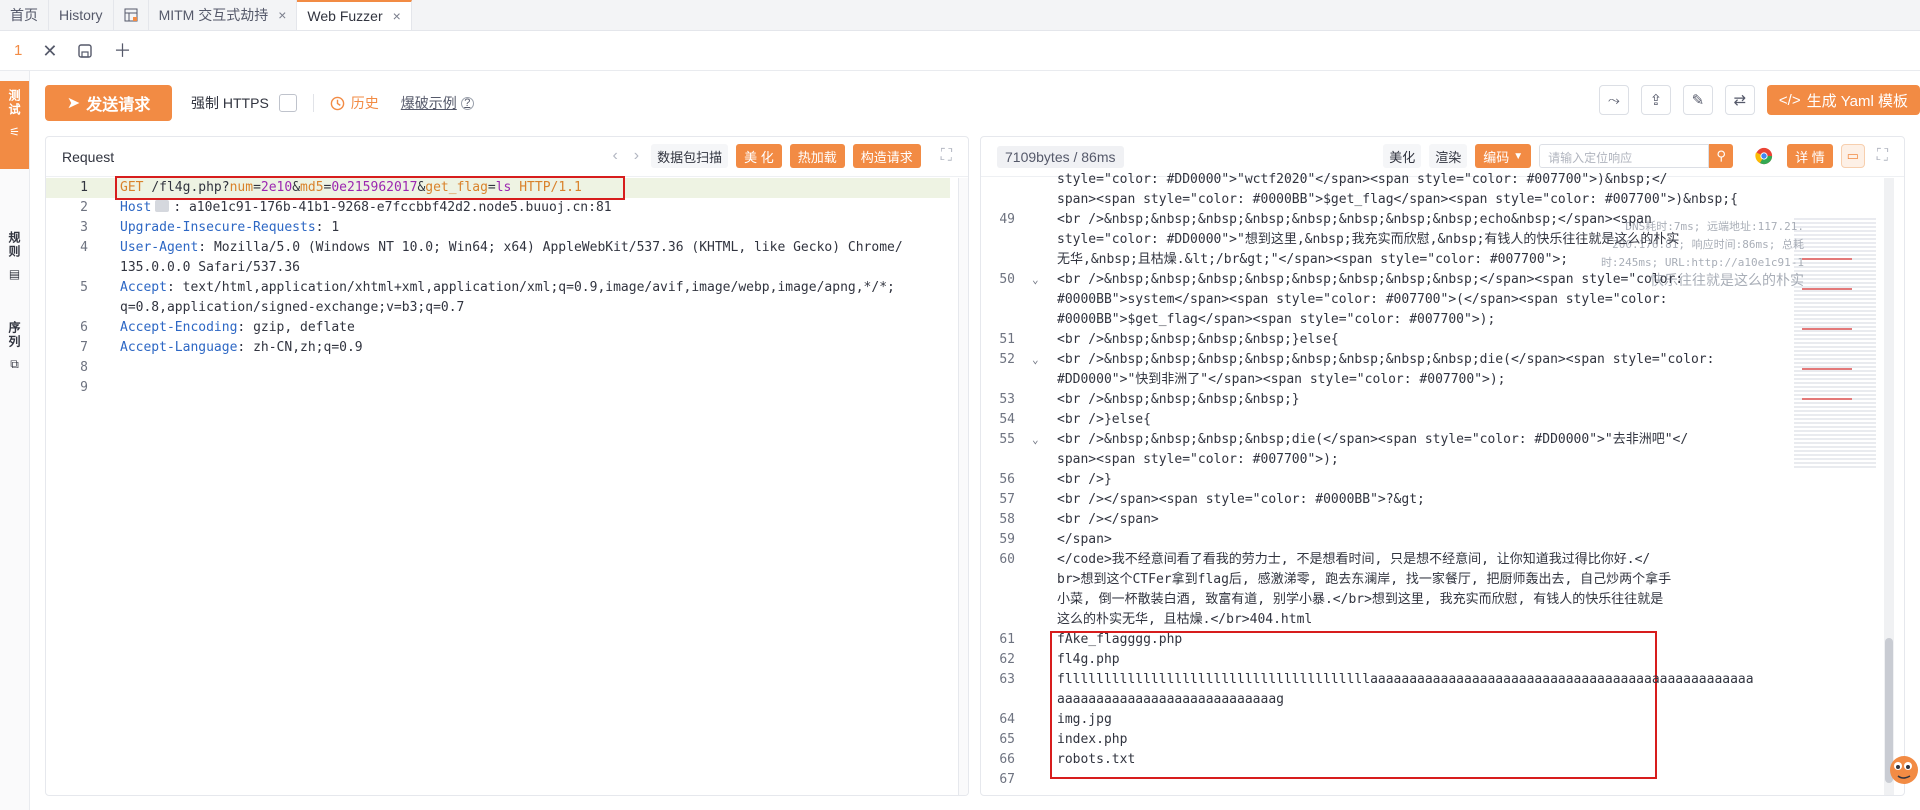 The image size is (1920, 810). I want to click on send-request-button: ➤ 发送请求, so click(108, 103).